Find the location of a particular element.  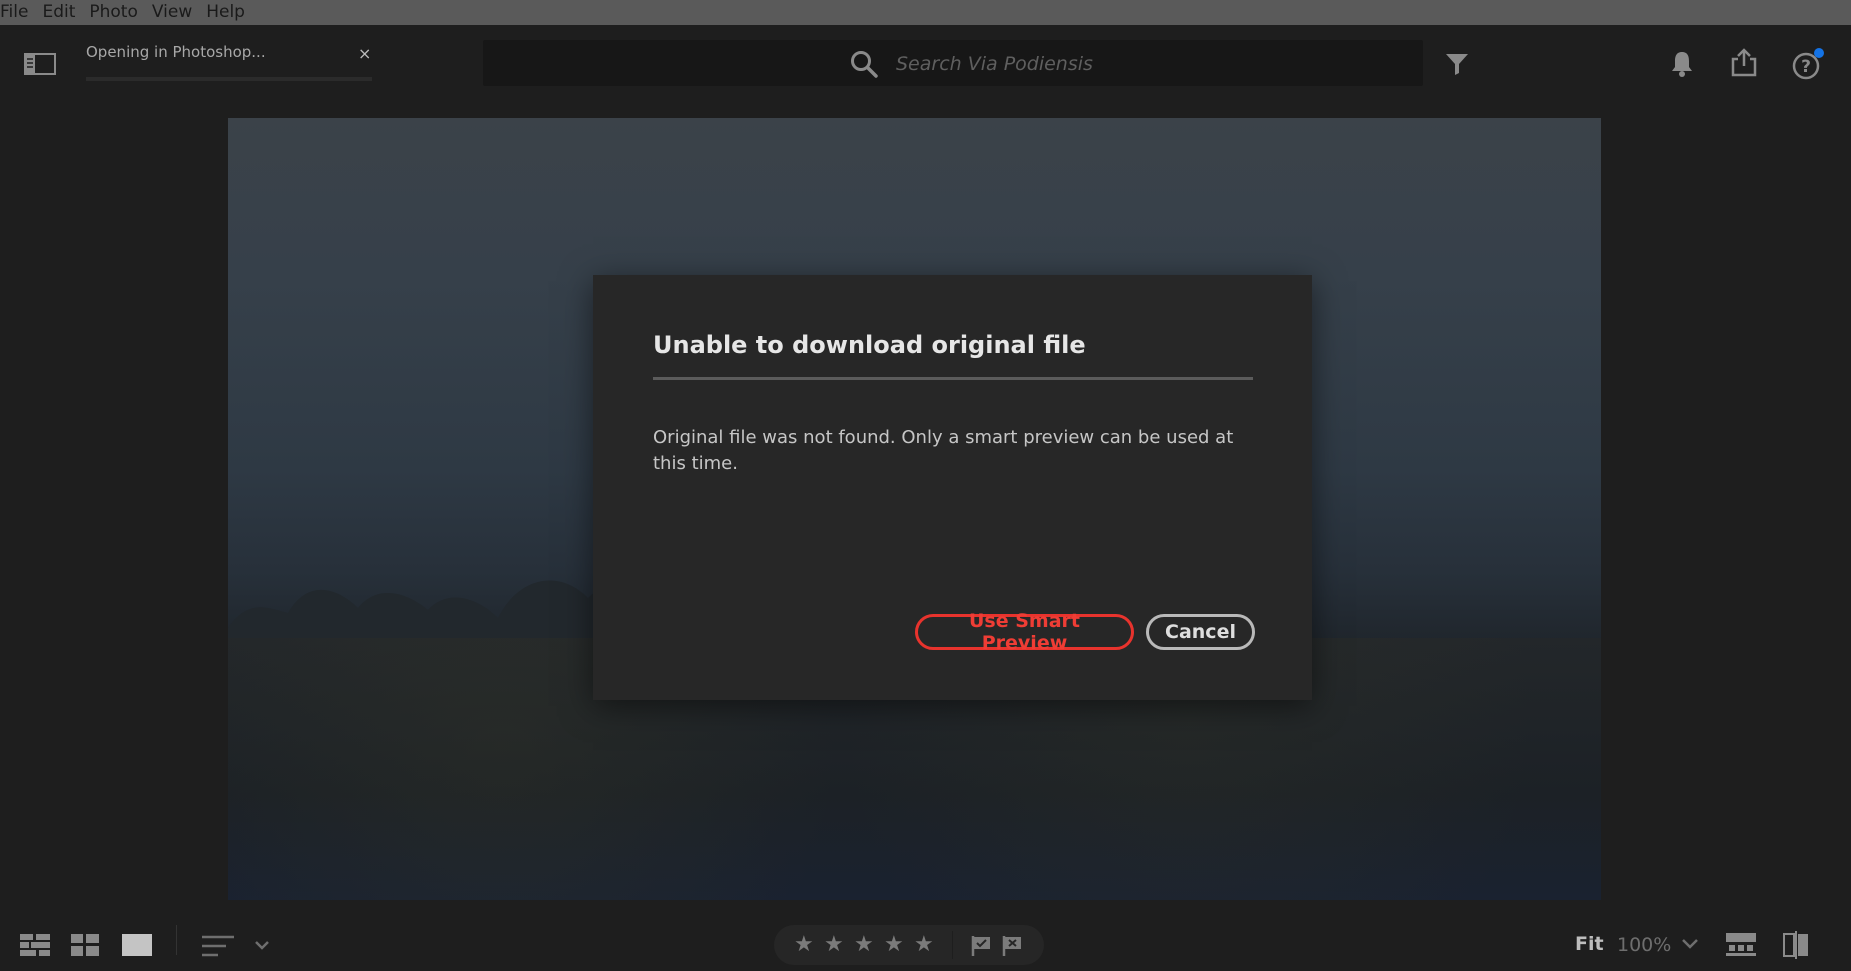

menu-help: Help is located at coordinates (225, 12).